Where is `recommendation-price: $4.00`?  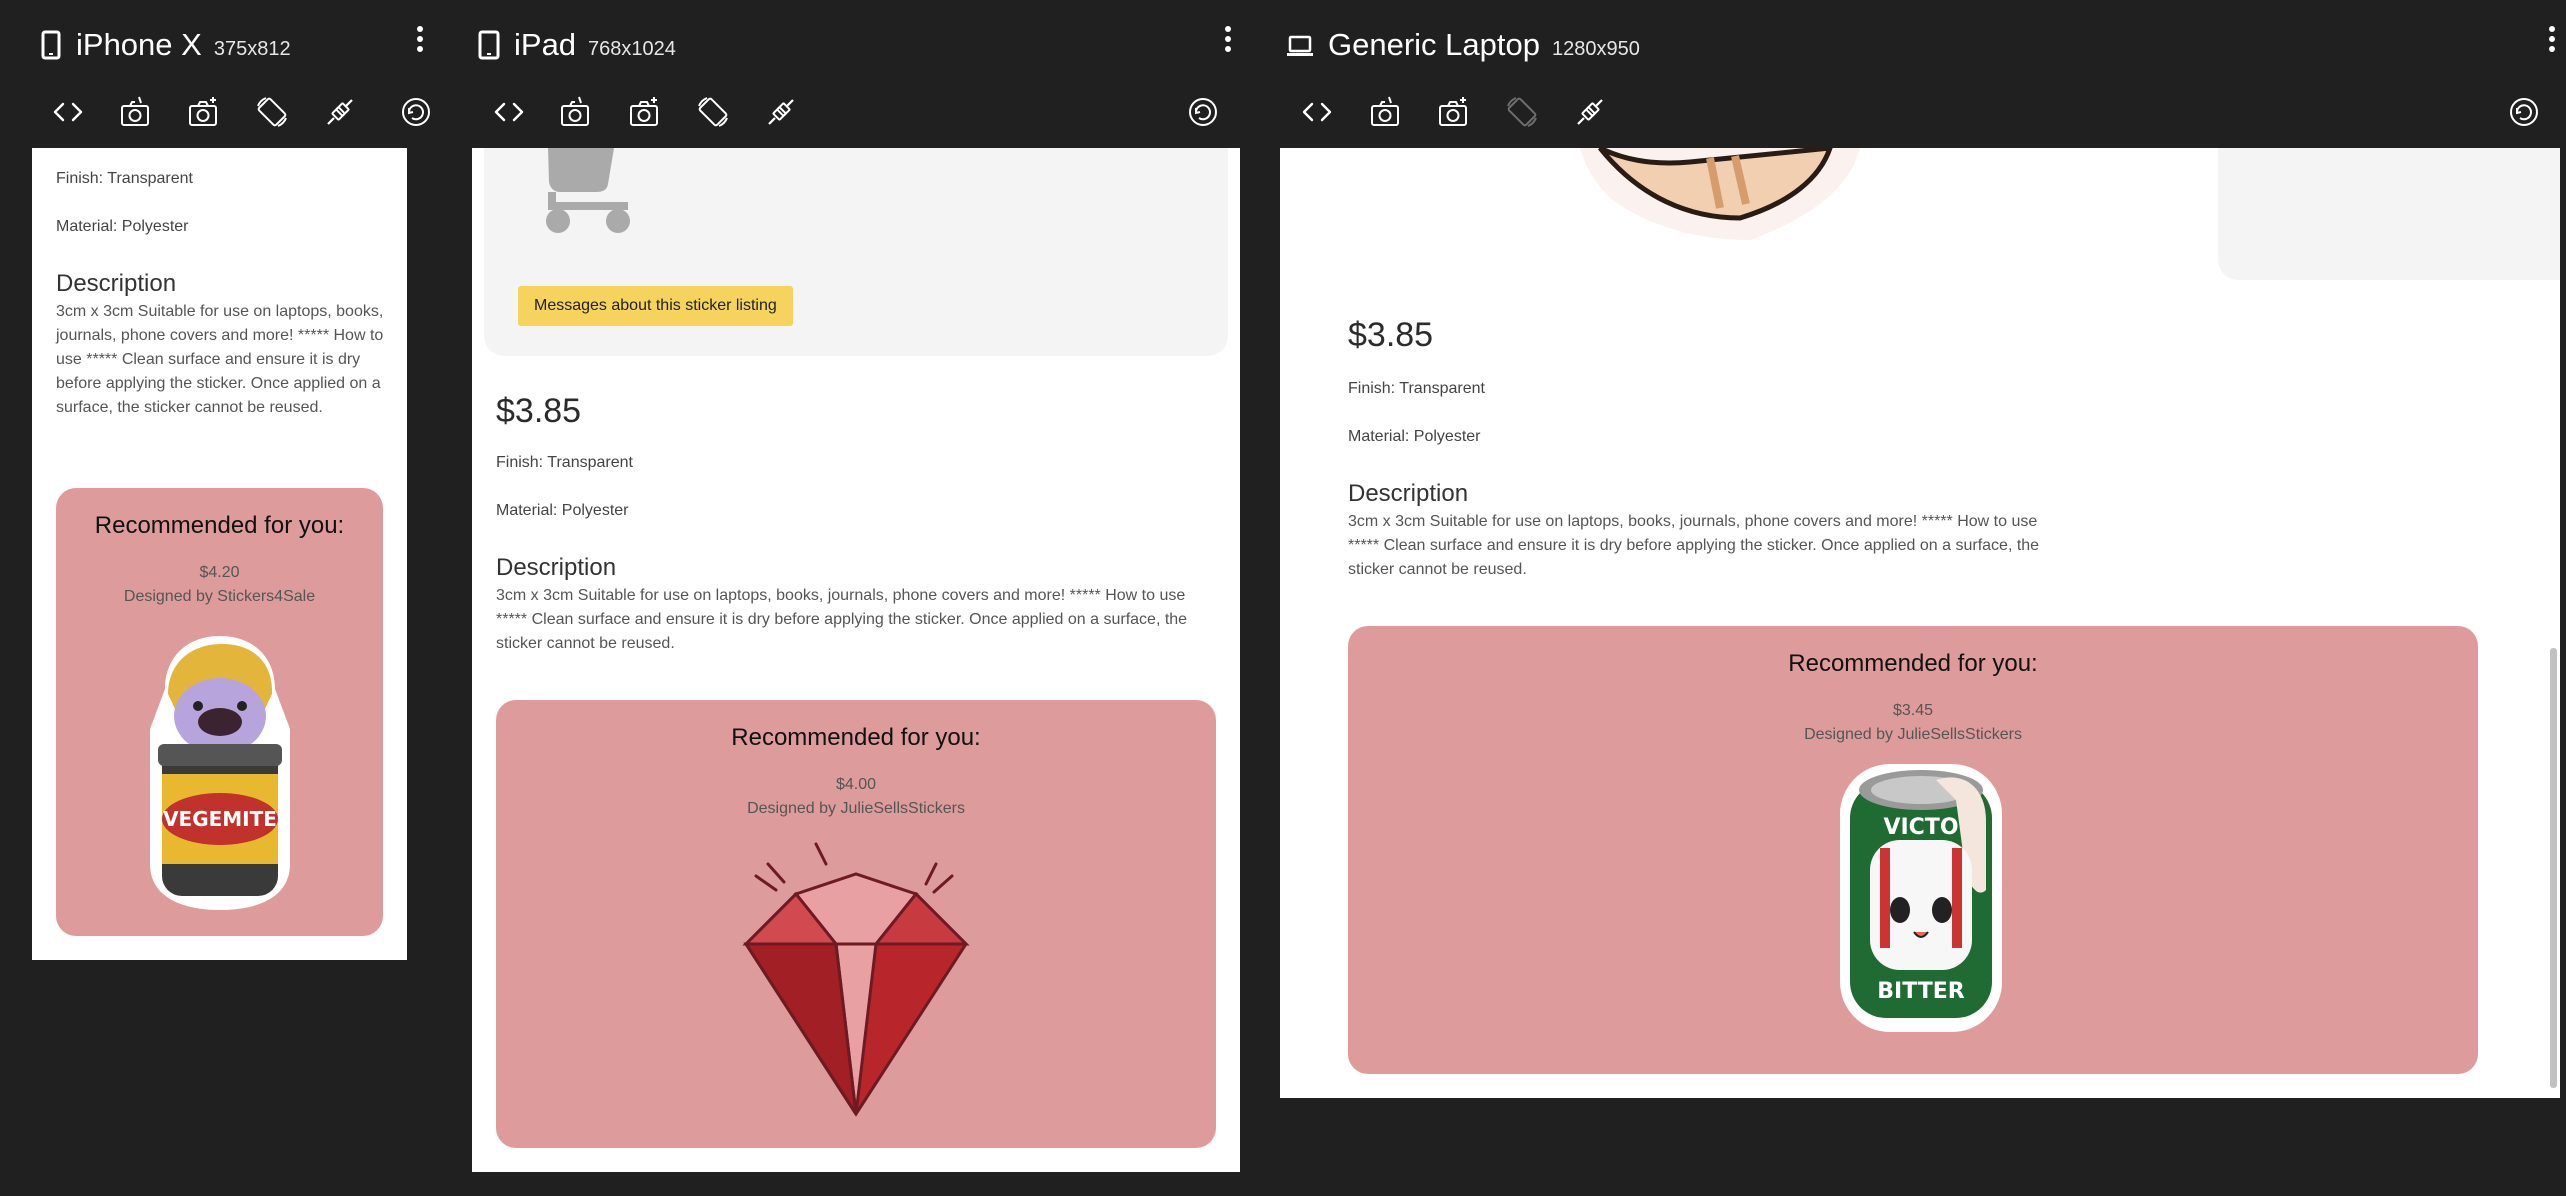
recommendation-price: $4.00 is located at coordinates (856, 784).